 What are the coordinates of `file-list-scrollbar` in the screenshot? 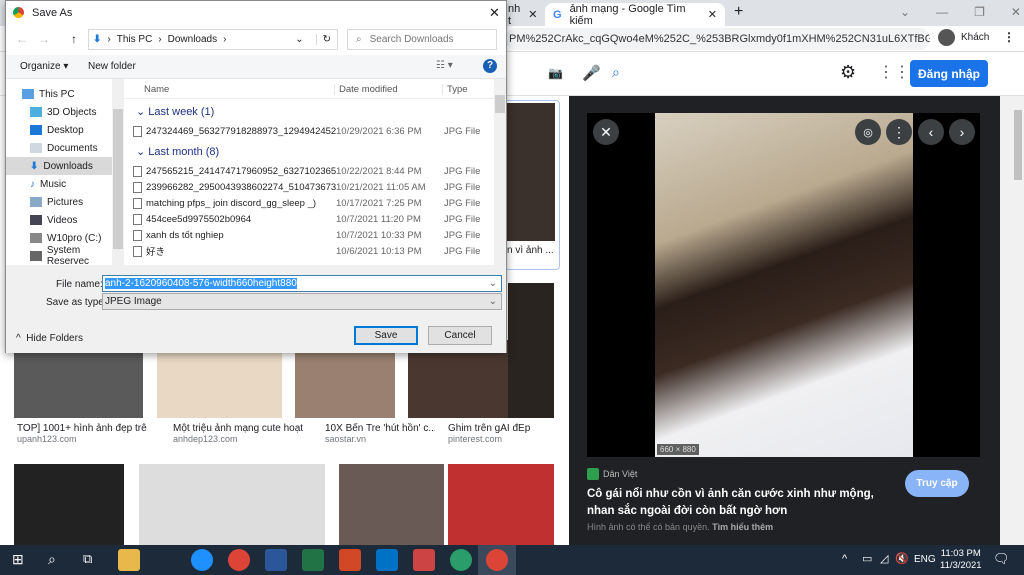 It's located at (500, 172).